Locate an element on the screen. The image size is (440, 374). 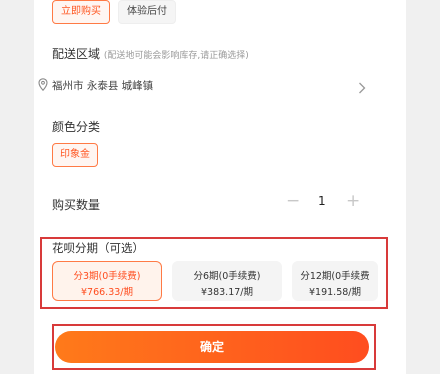
installment-plan-6: 分6期(0手续费) ¥383.17/期 is located at coordinates (227, 281).